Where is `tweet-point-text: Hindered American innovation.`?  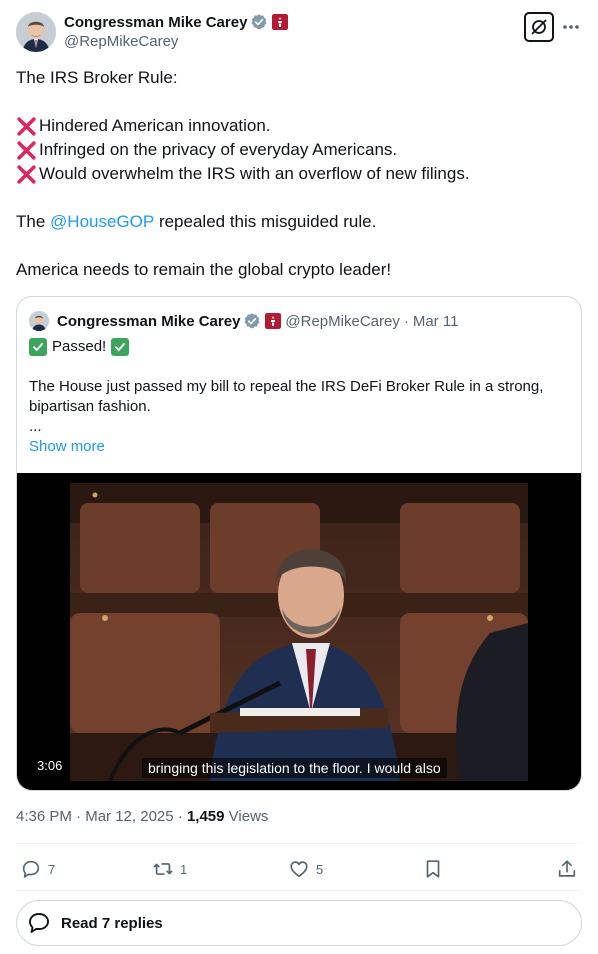 tweet-point-text: Hindered American innovation. is located at coordinates (155, 125).